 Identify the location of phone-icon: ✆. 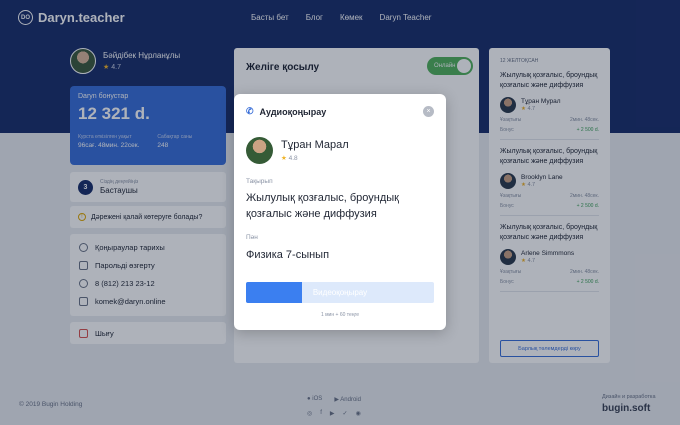
(250, 111).